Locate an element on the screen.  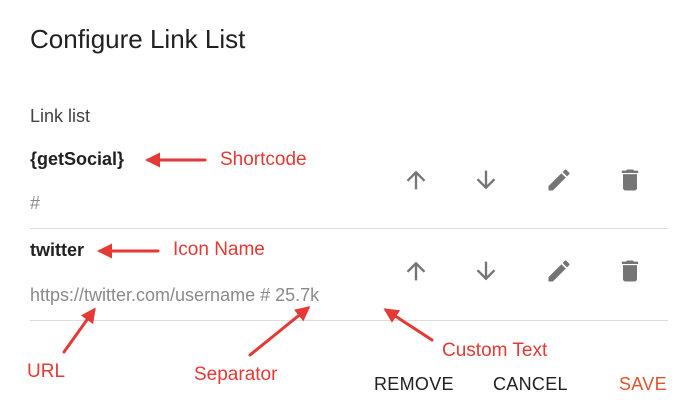
arrow-custom-text is located at coordinates (408, 325).